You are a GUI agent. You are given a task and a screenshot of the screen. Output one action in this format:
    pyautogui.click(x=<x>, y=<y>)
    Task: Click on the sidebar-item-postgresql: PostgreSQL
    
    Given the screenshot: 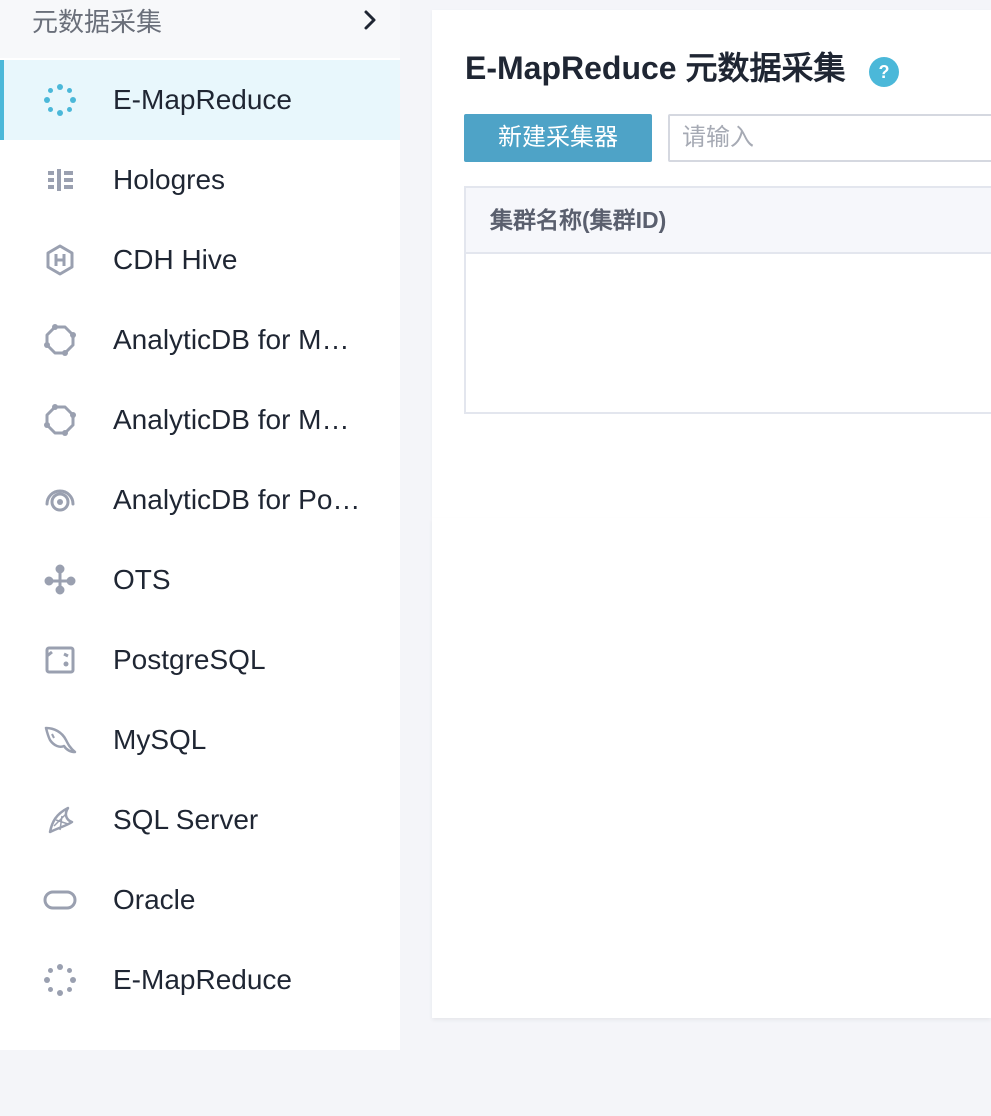 What is the action you would take?
    pyautogui.click(x=200, y=660)
    